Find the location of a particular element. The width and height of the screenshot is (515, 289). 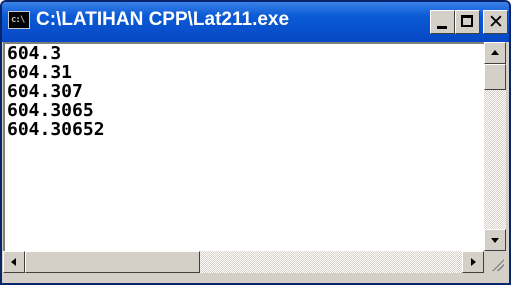

maximize-icon is located at coordinates (467, 21).